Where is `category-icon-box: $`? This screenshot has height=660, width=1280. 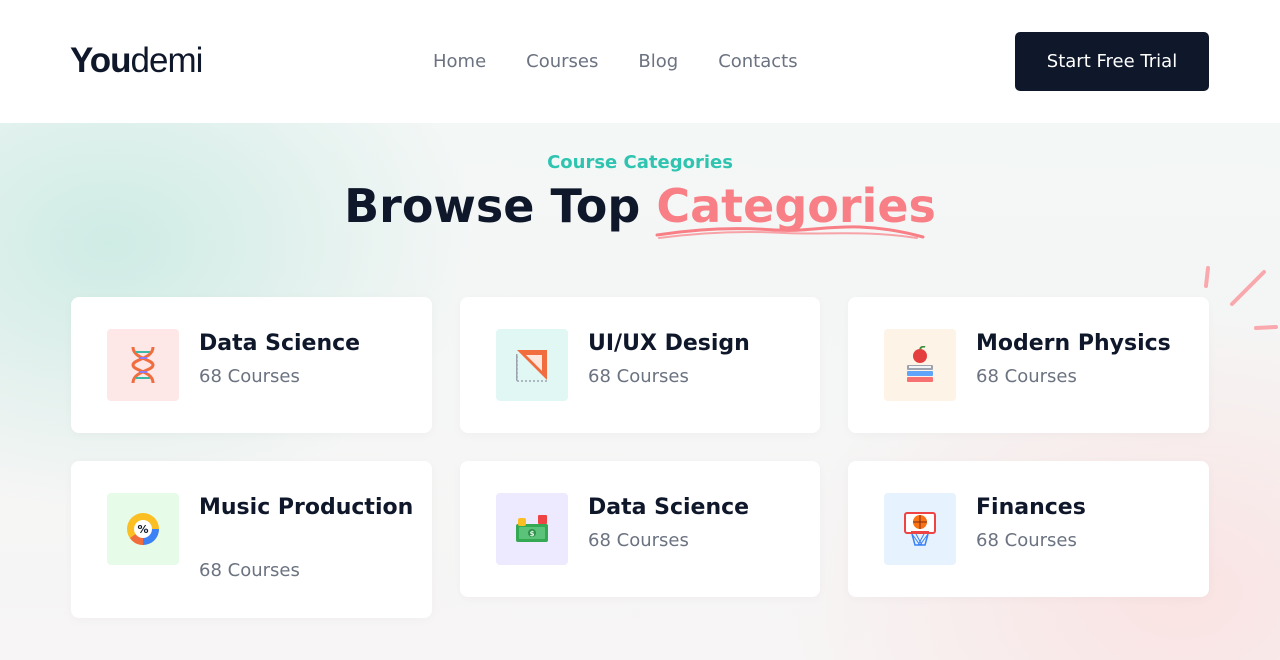
category-icon-box: $ is located at coordinates (532, 529).